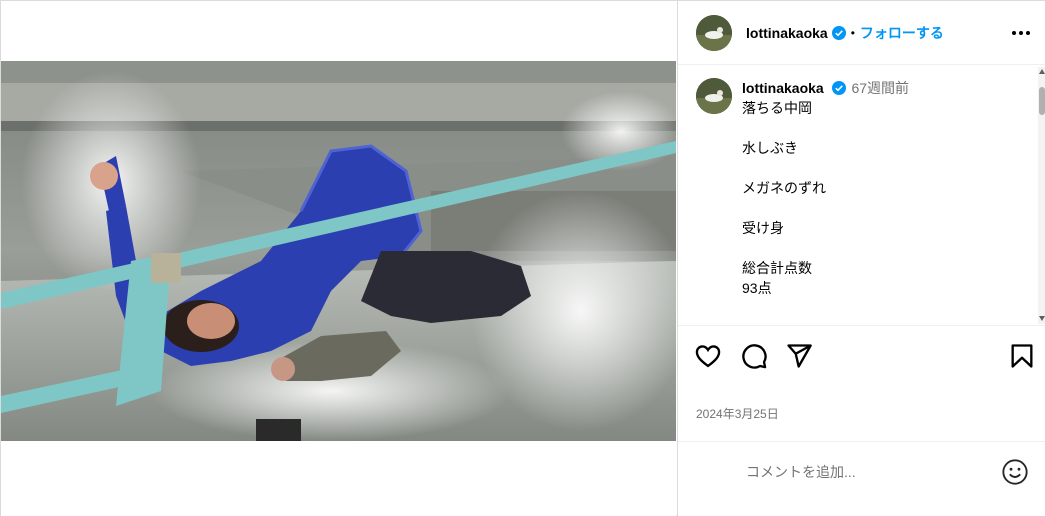 This screenshot has width=1045, height=516. I want to click on caption-line: 水しぶき, so click(770, 148).